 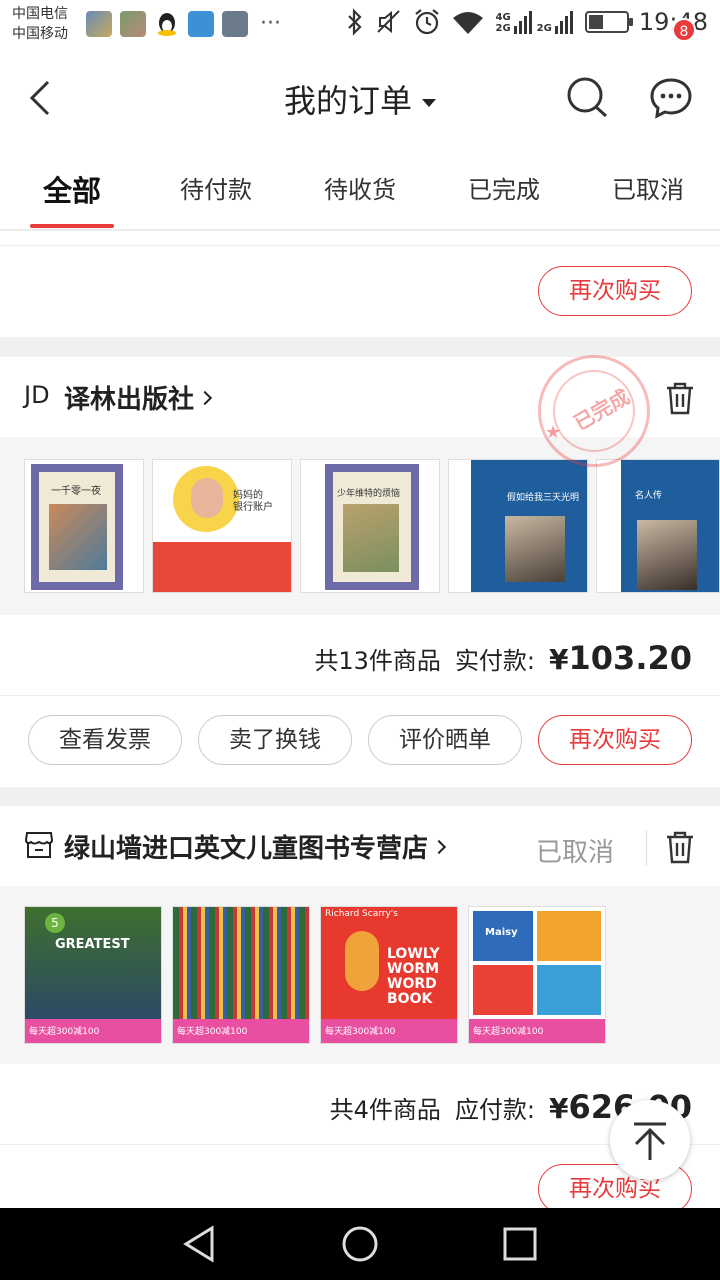 I want to click on mute-icon, so click(x=389, y=22).